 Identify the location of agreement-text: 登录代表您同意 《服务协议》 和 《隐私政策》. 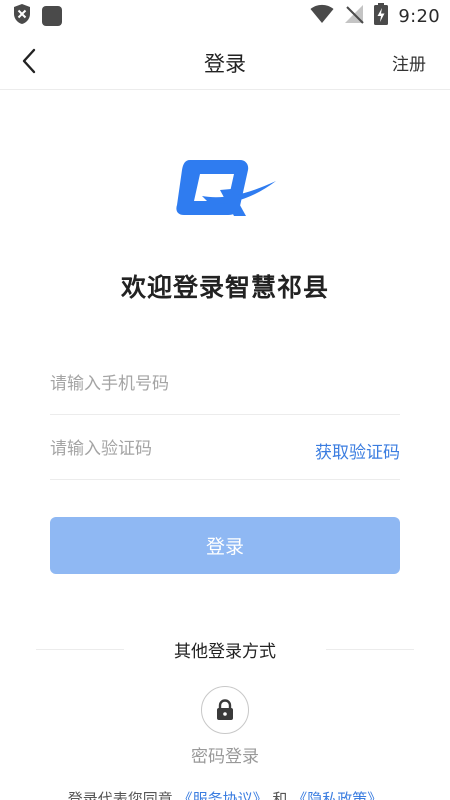
(225, 794).